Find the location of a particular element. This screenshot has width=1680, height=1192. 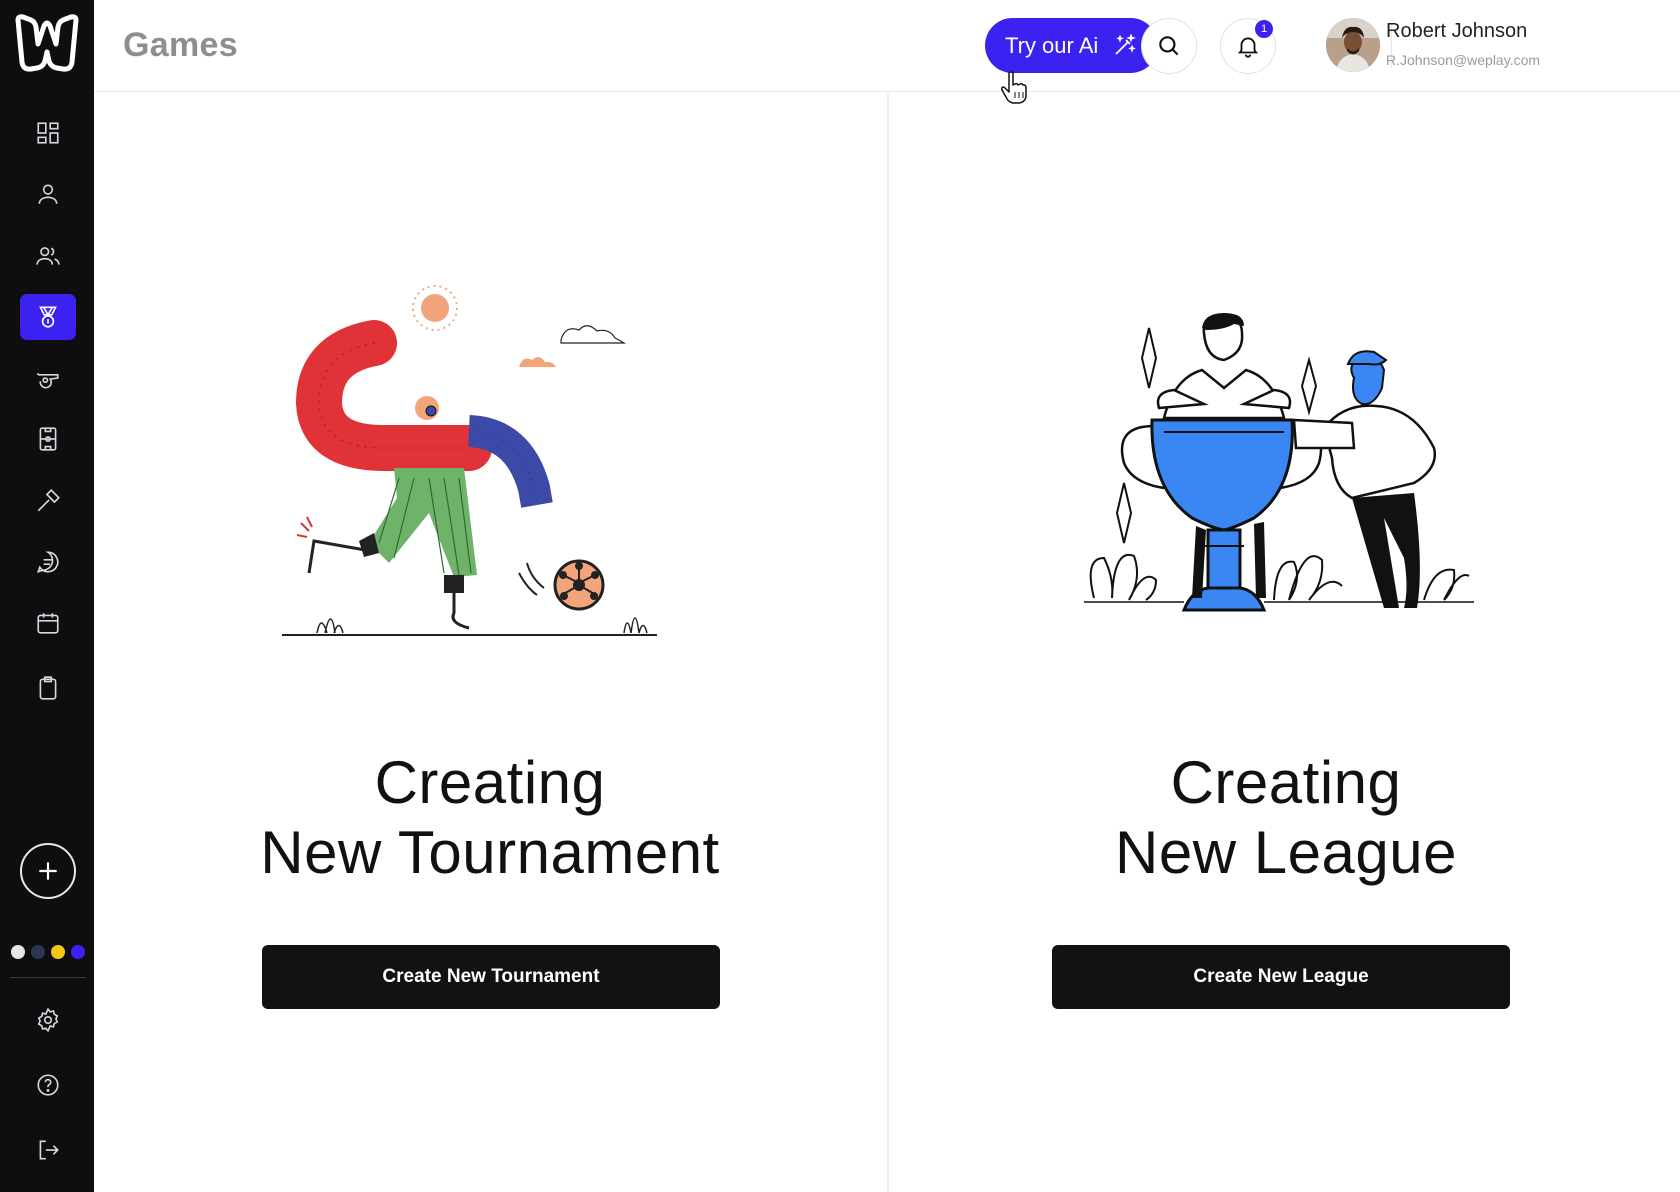

help-icon is located at coordinates (48, 1085).